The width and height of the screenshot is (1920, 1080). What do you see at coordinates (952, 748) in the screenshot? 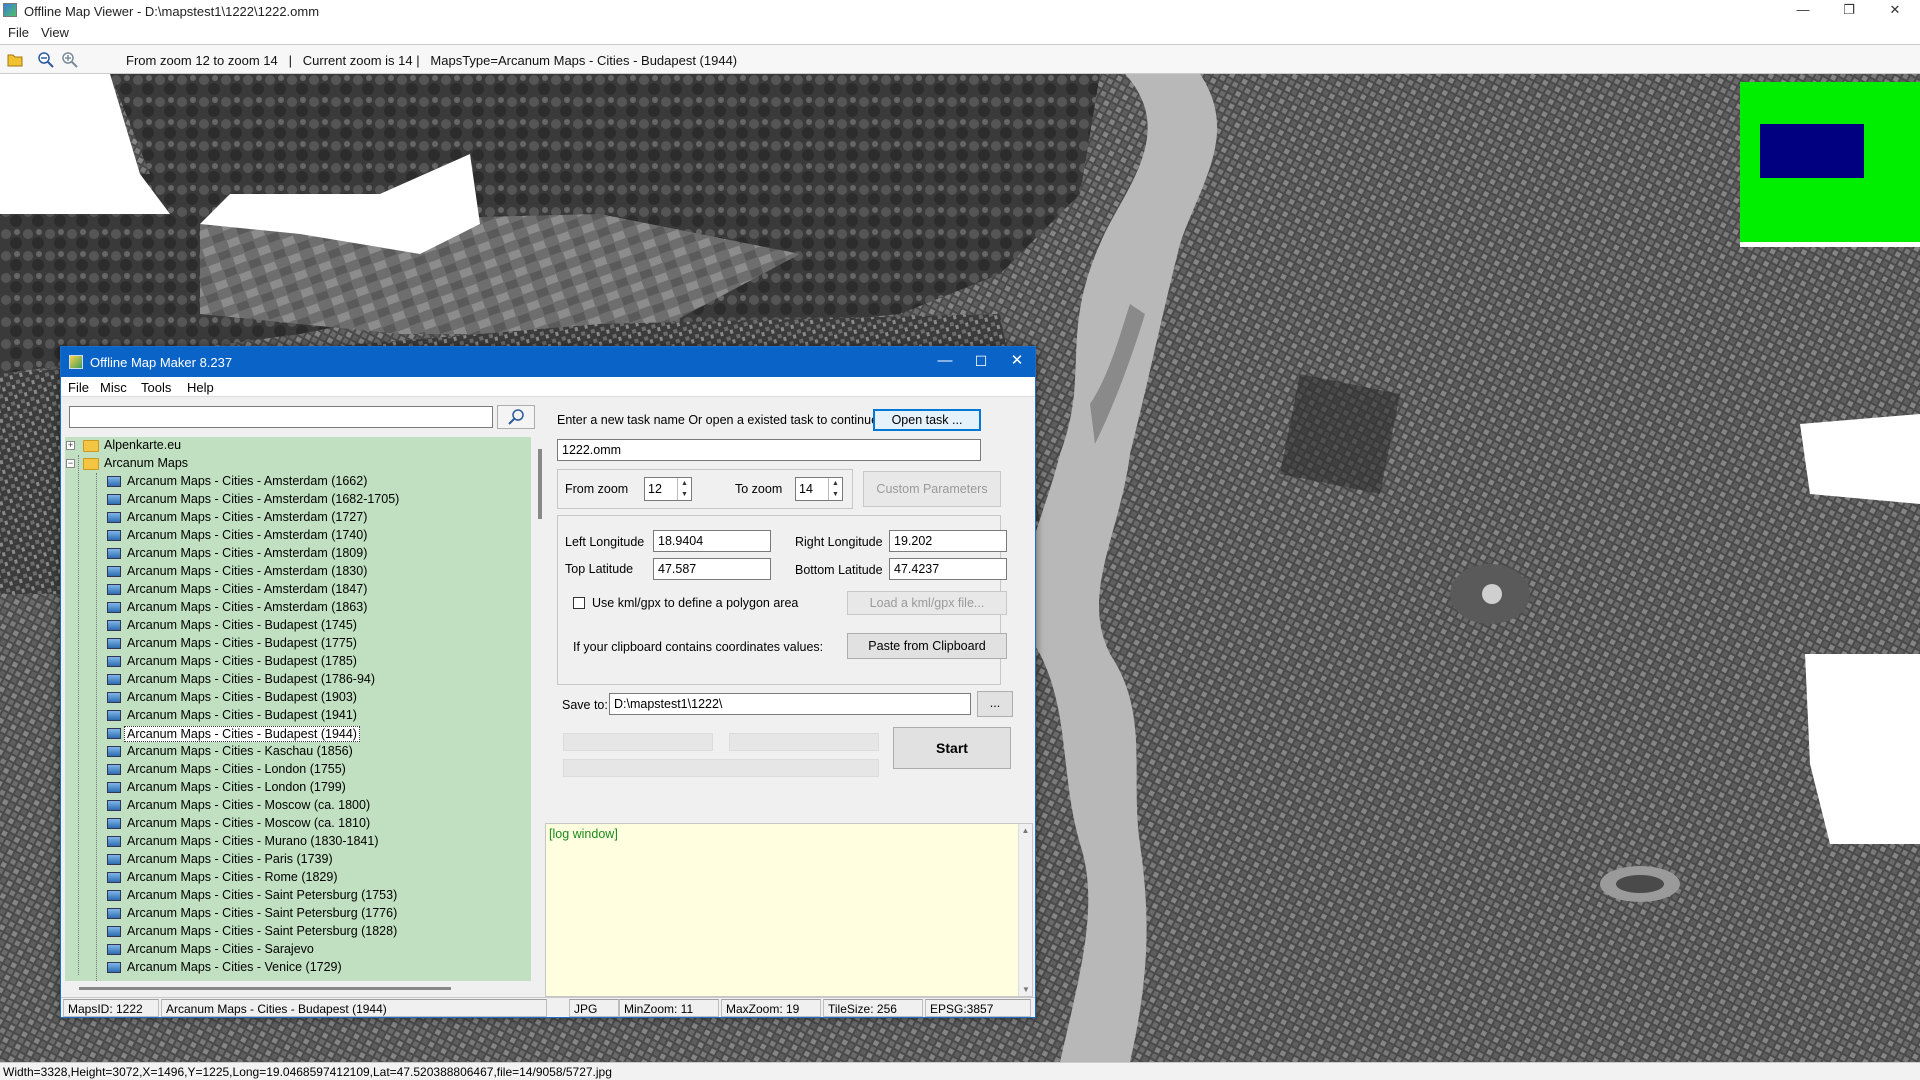
I see `start-button: Start` at bounding box center [952, 748].